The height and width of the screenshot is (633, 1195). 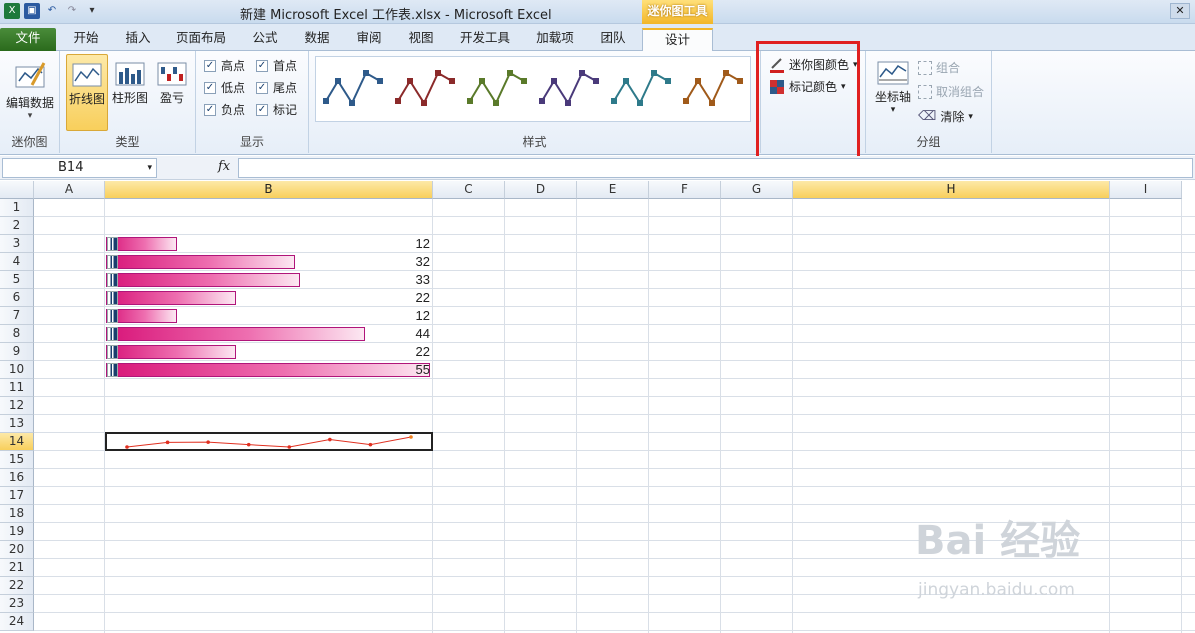 What do you see at coordinates (17, 424) in the screenshot?
I see `row-header-13: 13` at bounding box center [17, 424].